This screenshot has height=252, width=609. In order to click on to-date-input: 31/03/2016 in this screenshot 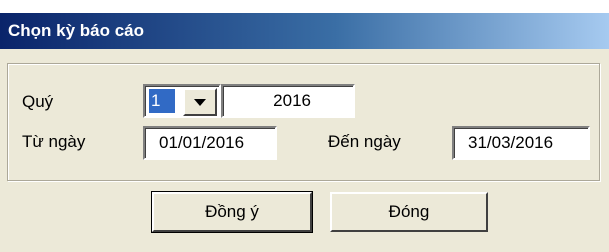, I will do `click(521, 143)`.